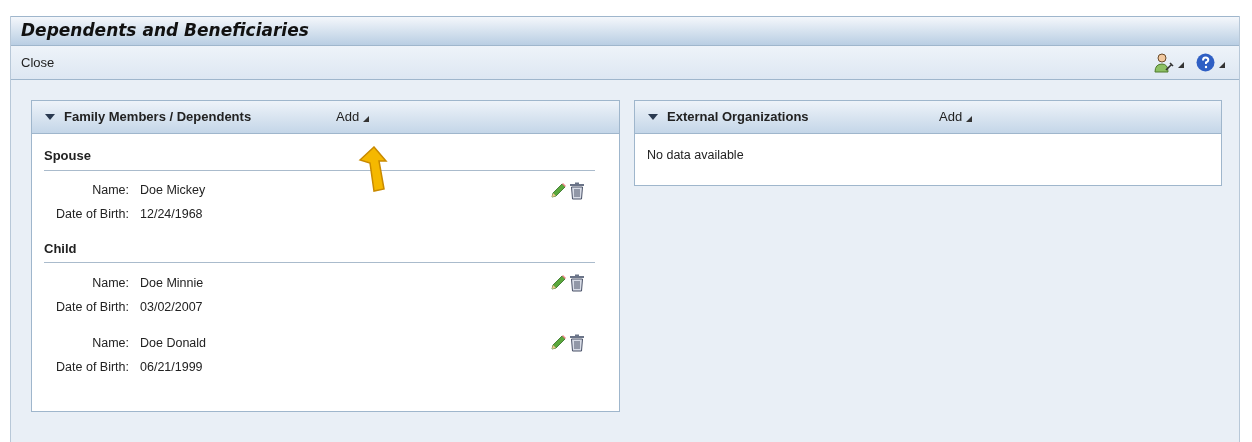 This screenshot has width=1252, height=442. Describe the element at coordinates (173, 343) in the screenshot. I see `field-value: Doe Donald` at that location.